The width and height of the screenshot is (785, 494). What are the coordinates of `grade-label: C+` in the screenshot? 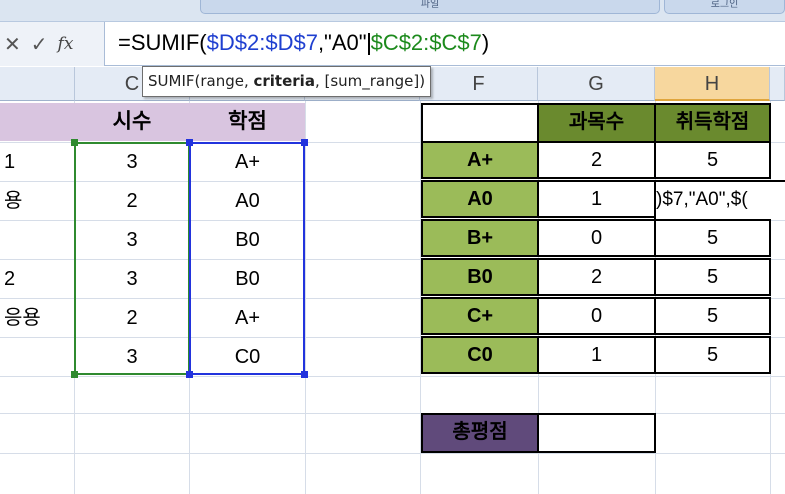 It's located at (480, 316).